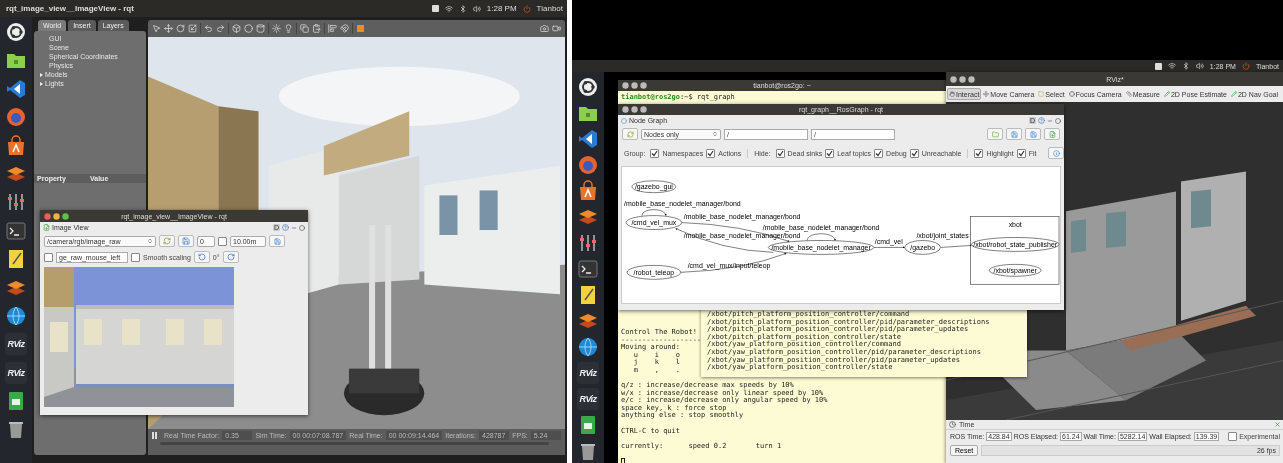 The height and width of the screenshot is (463, 1283). Describe the element at coordinates (316, 28) in the screenshot. I see `paste-icon` at that location.